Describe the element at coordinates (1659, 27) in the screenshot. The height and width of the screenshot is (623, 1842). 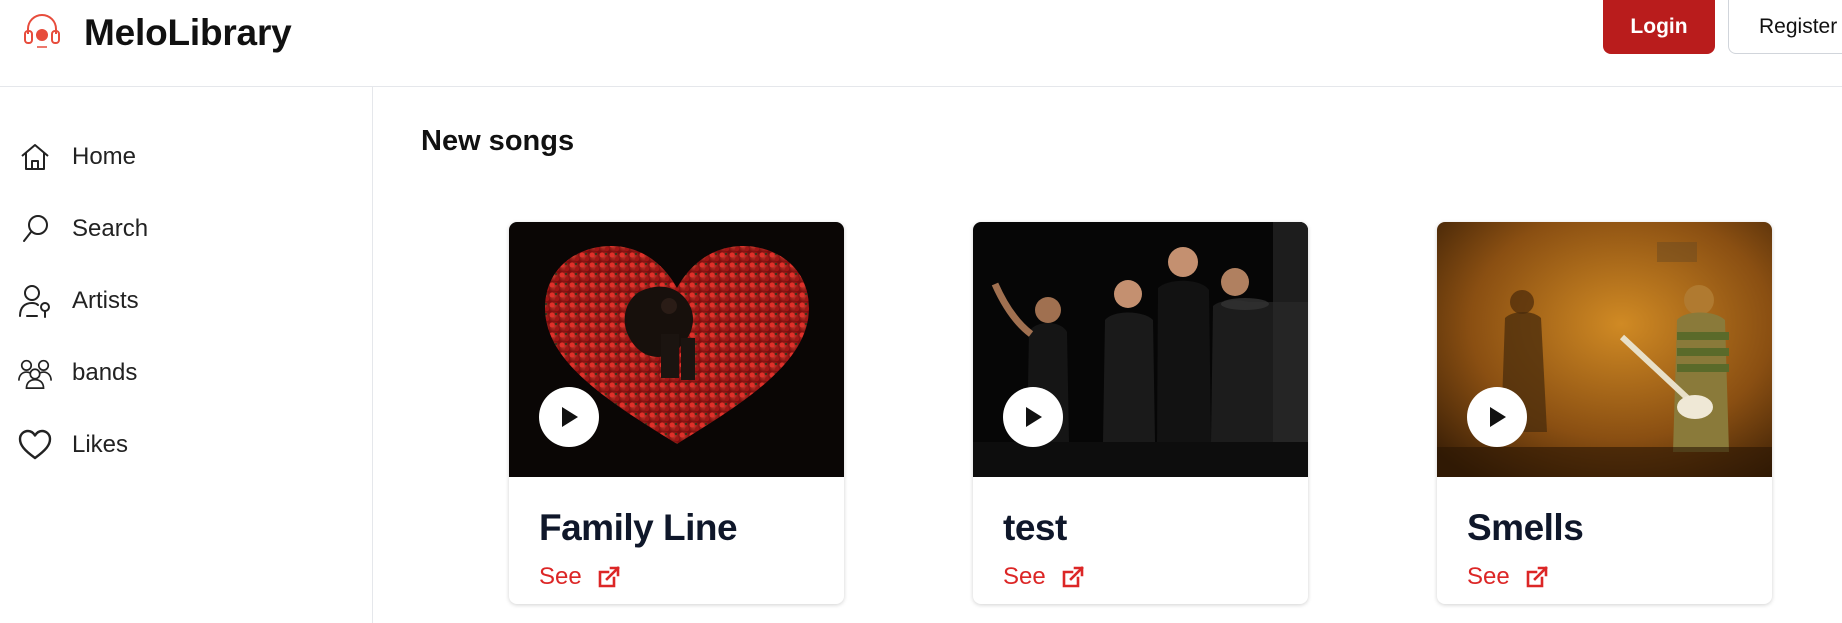
I see `login-button: Login` at that location.